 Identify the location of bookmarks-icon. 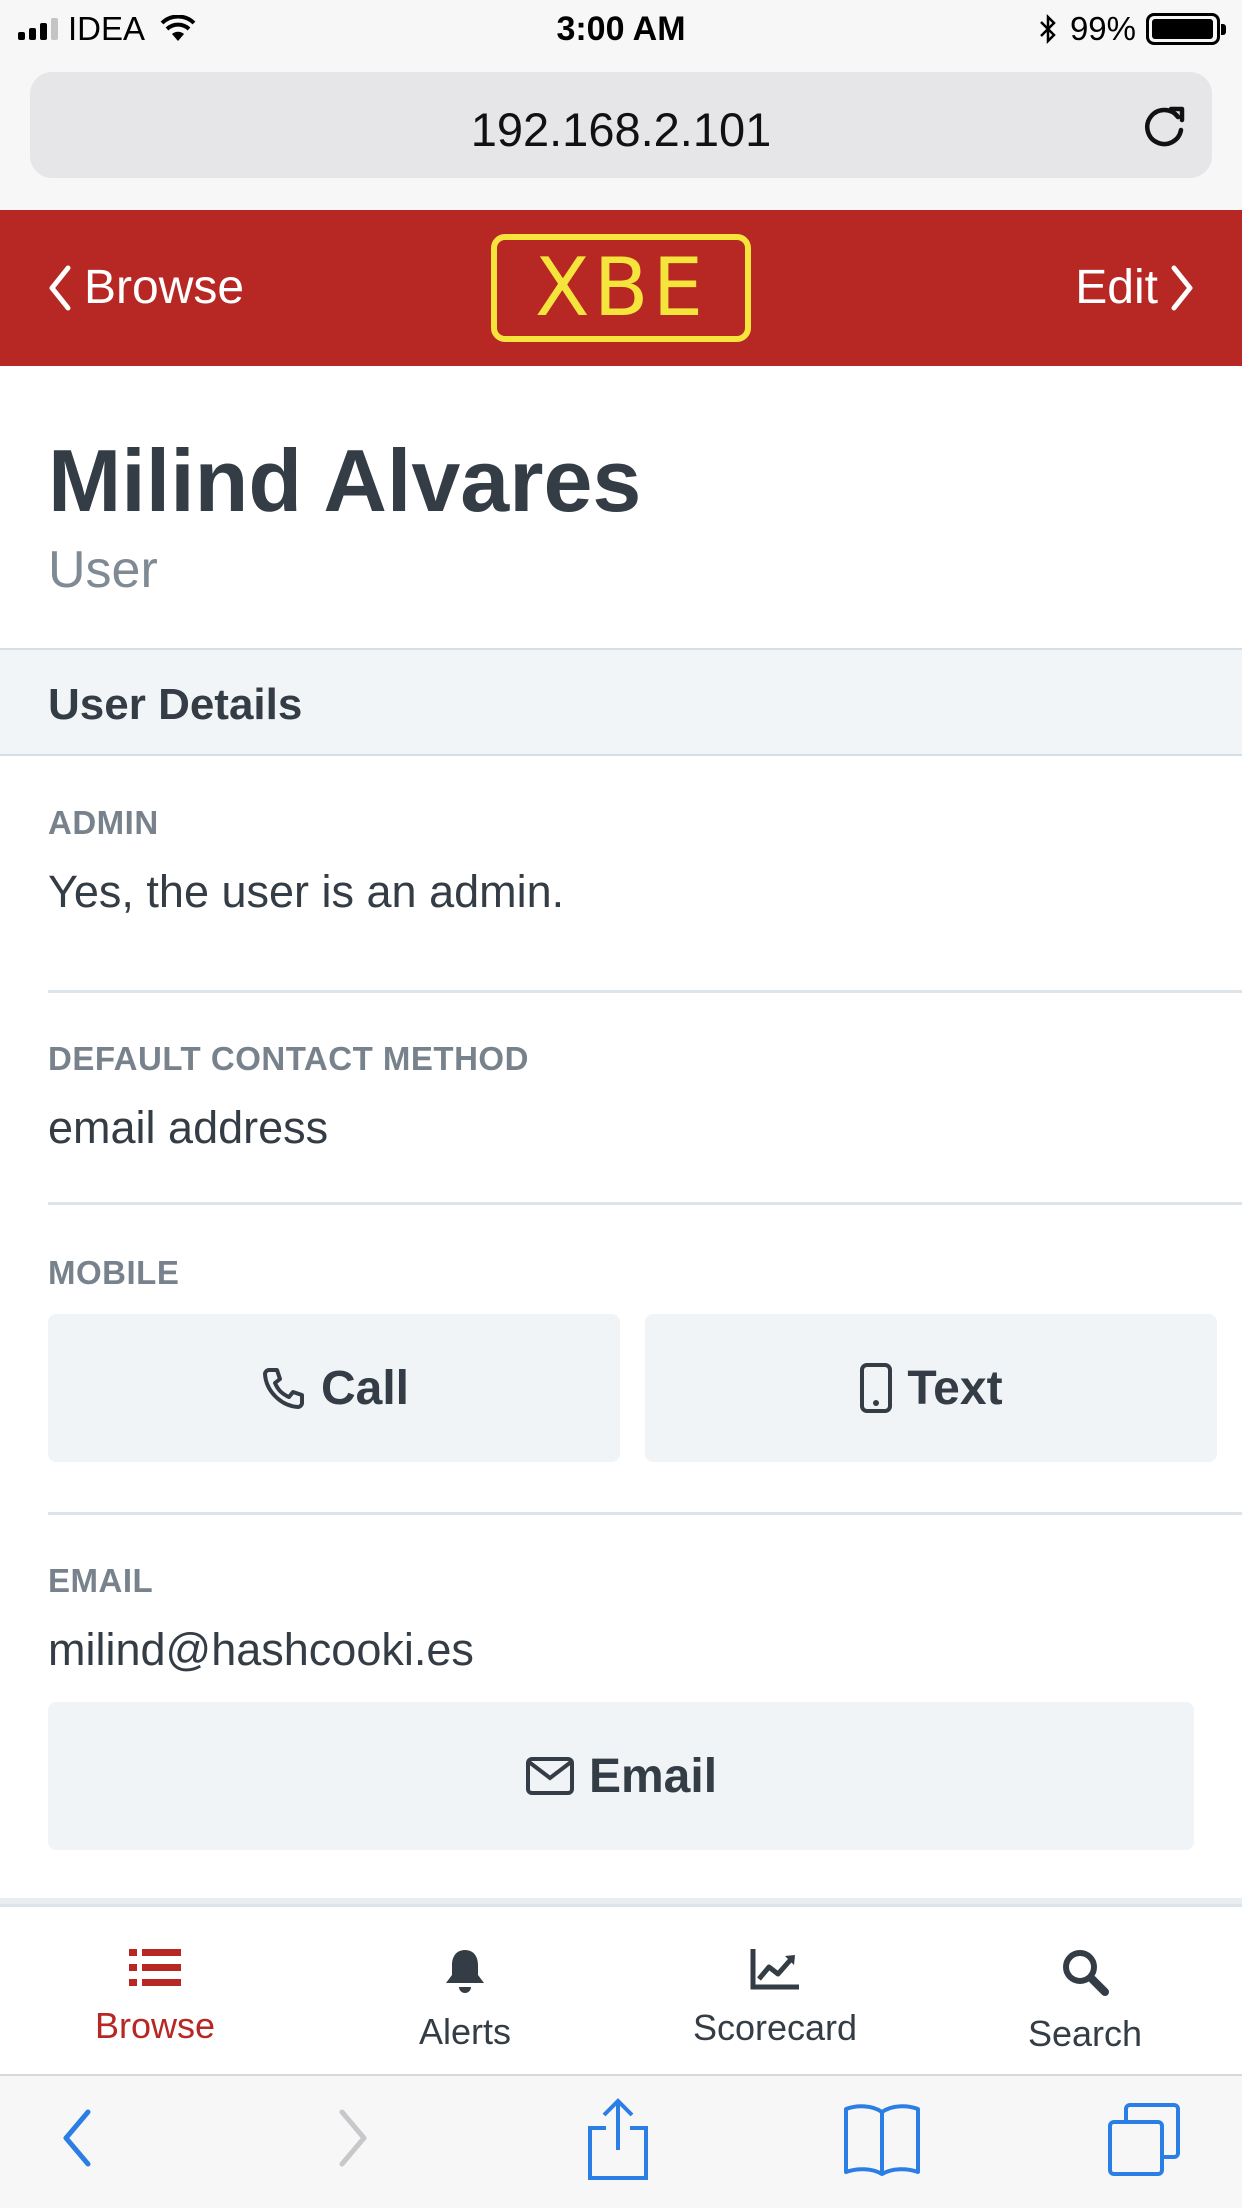
(882, 2139).